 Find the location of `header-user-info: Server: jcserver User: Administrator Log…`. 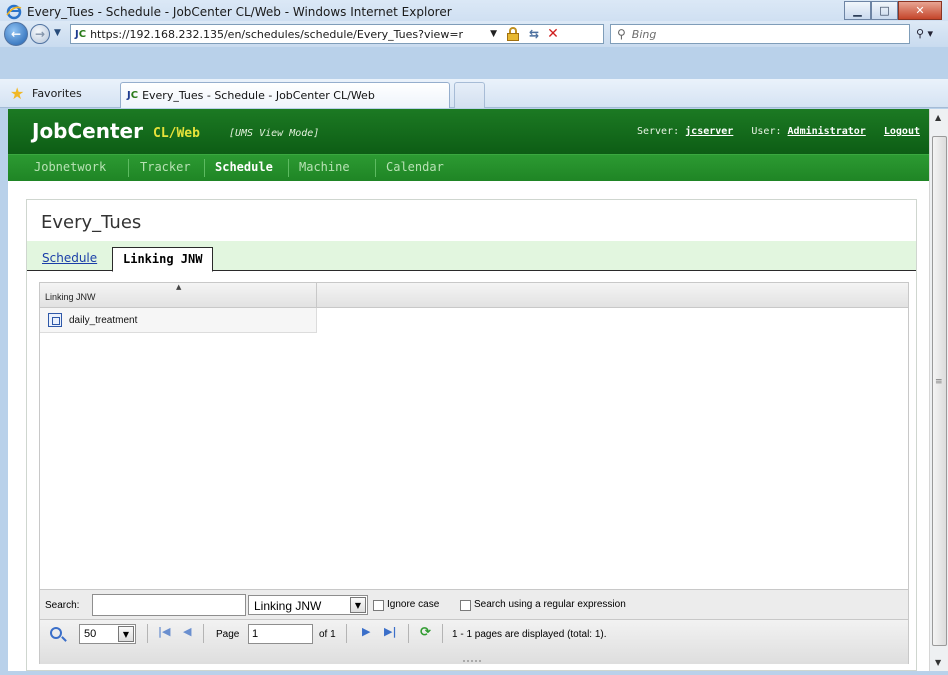

header-user-info: Server: jcserver User: Administrator Log… is located at coordinates (778, 131).